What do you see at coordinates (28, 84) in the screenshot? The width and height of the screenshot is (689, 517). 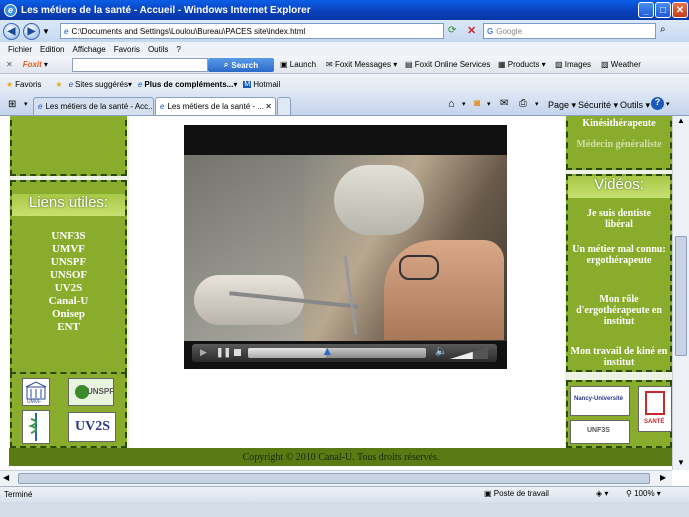 I see `favorites-button: Favoris` at bounding box center [28, 84].